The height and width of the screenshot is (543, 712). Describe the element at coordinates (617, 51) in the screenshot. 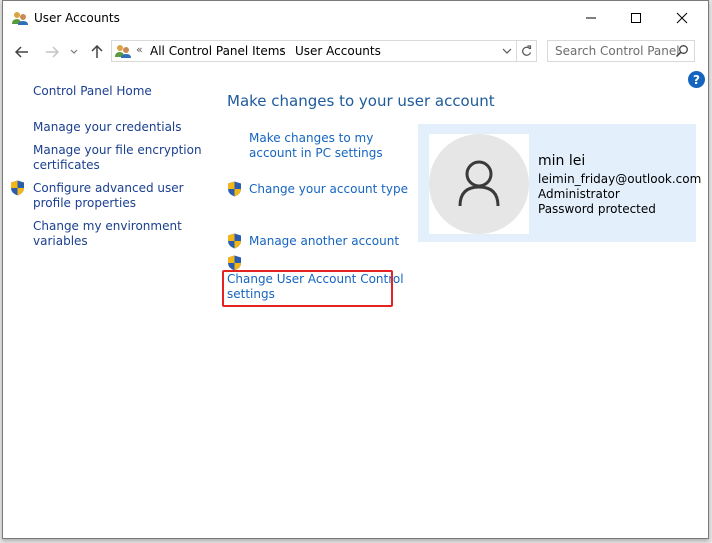

I see `search-placeholder: Search Control Panel` at that location.